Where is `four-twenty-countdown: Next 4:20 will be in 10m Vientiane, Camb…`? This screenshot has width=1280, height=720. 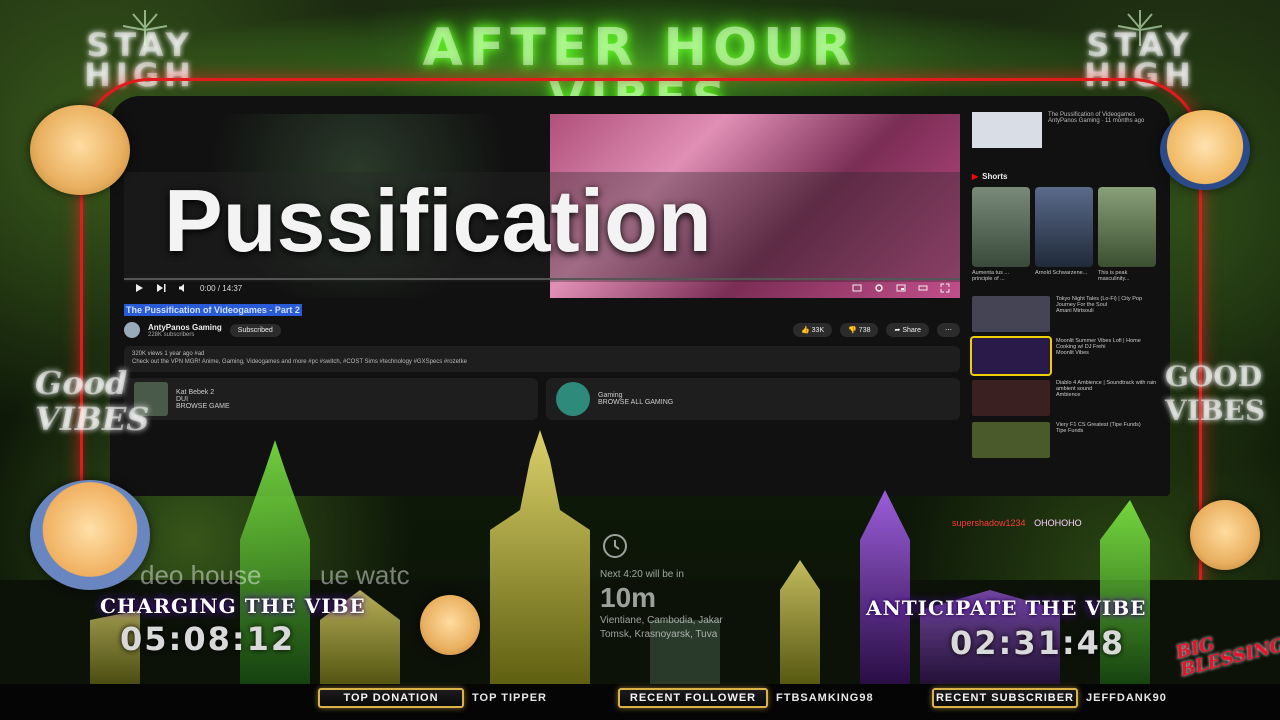 four-twenty-countdown: Next 4:20 will be in 10m Vientiane, Camb… is located at coordinates (670, 595).